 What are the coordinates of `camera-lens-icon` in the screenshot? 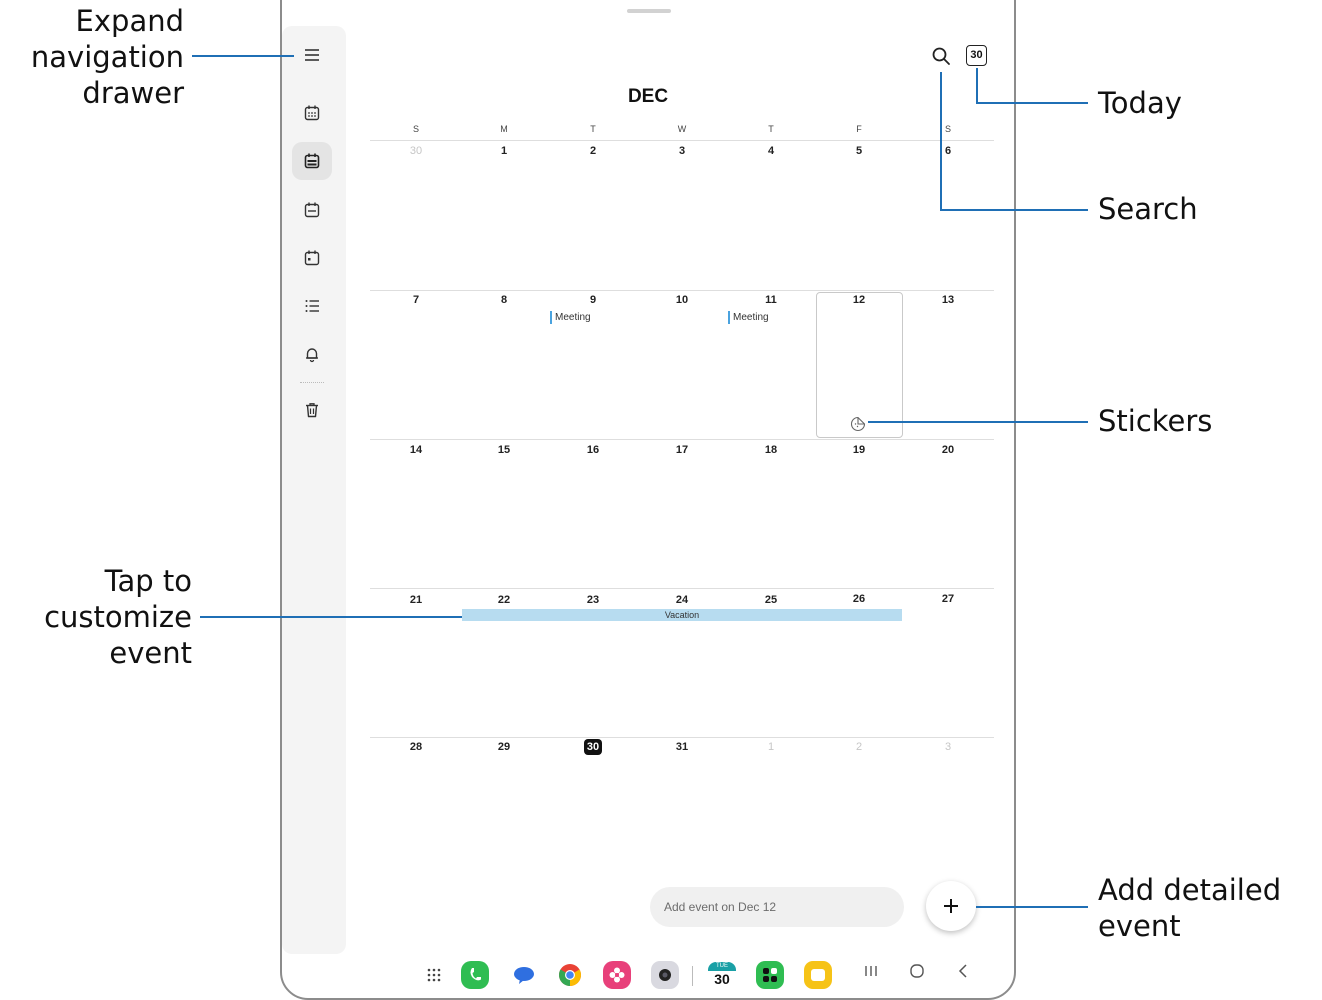 It's located at (665, 975).